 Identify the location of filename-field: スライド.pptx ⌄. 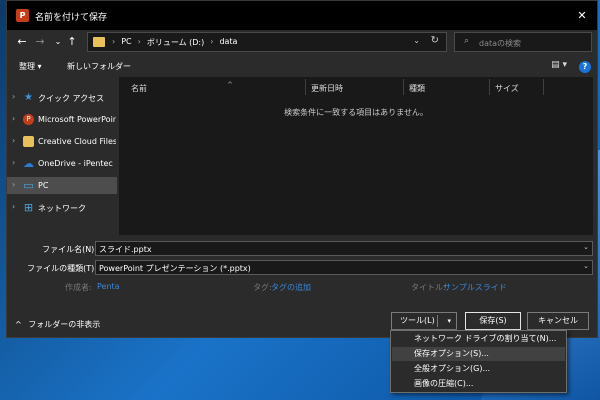
(344, 248).